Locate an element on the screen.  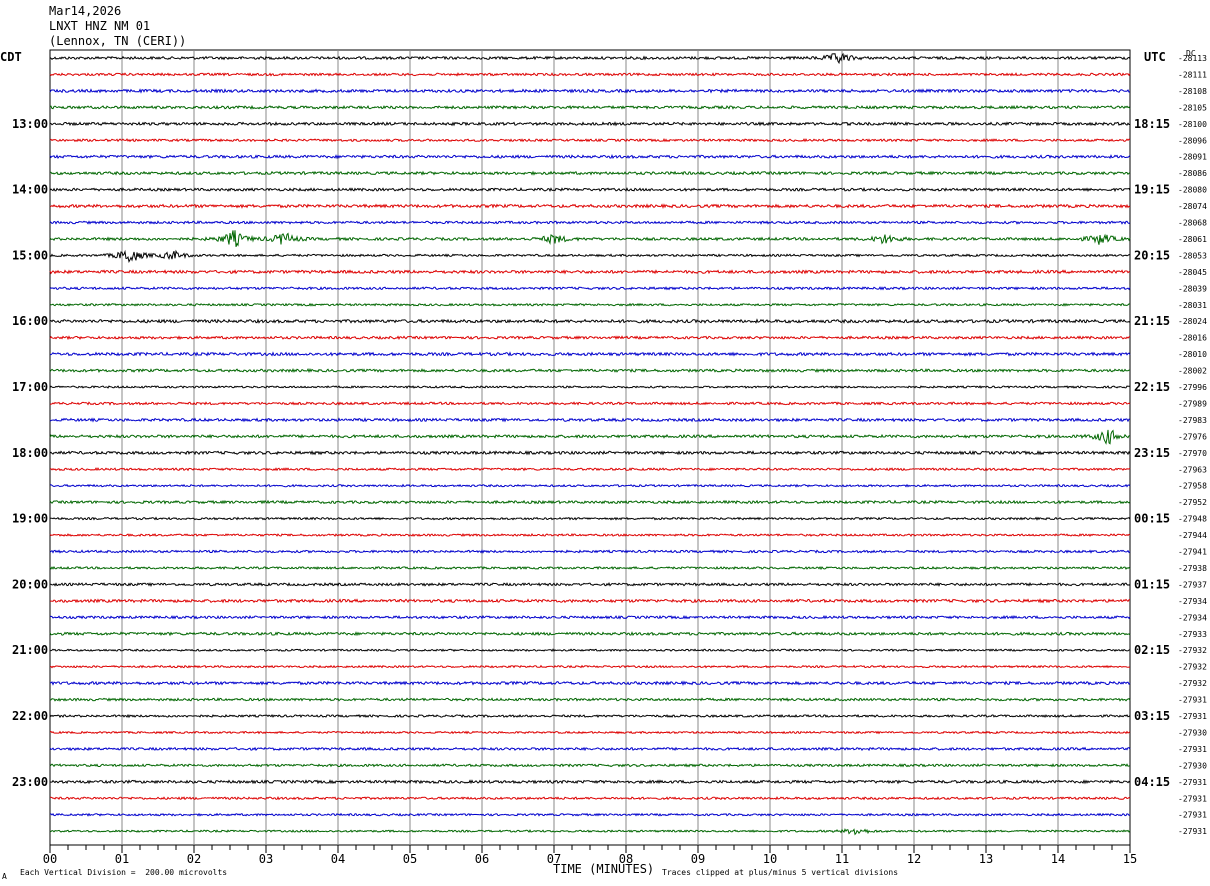
x-tick-label: 12 is located at coordinates (914, 859).